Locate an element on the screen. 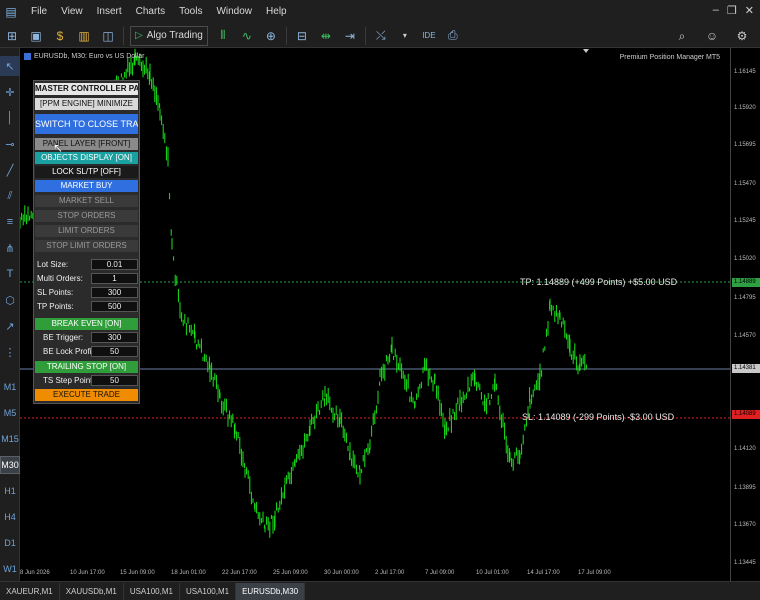 This screenshot has height=600, width=760. lot-size-input: 0.01 is located at coordinates (114, 264).